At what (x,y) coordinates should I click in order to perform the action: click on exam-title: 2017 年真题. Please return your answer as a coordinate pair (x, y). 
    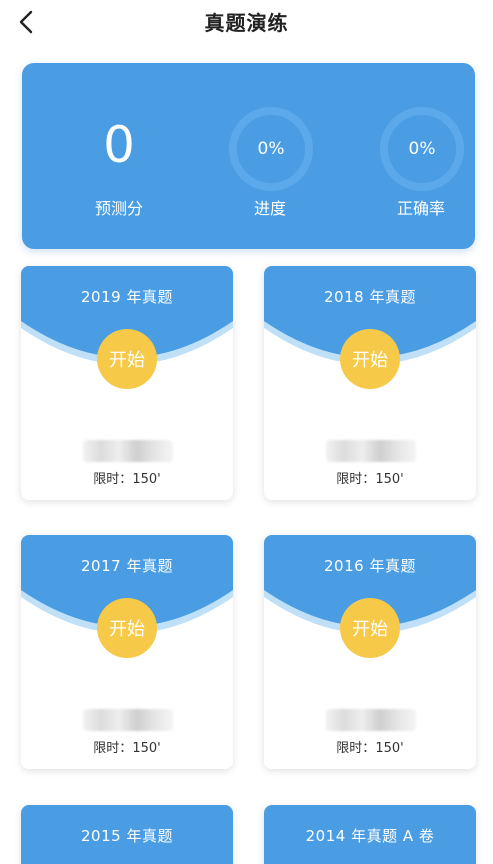
    Looking at the image, I should click on (127, 566).